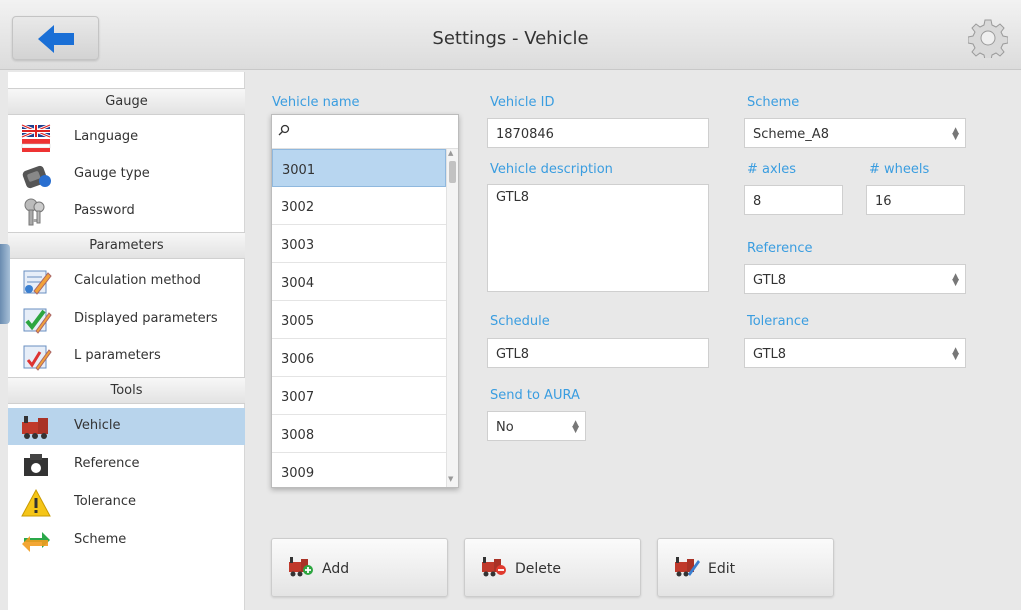  I want to click on sidebar-item-tolerance: Tolerance, so click(126, 502).